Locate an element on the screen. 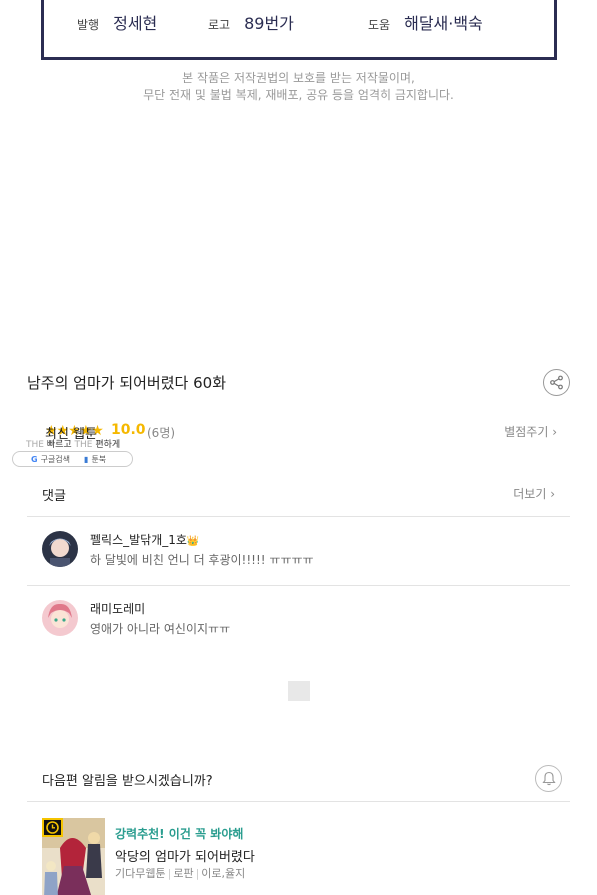 The image size is (597, 895). recommendation-meta: 기다무웹툰 | 로판 | 이로,율지 is located at coordinates (180, 873).